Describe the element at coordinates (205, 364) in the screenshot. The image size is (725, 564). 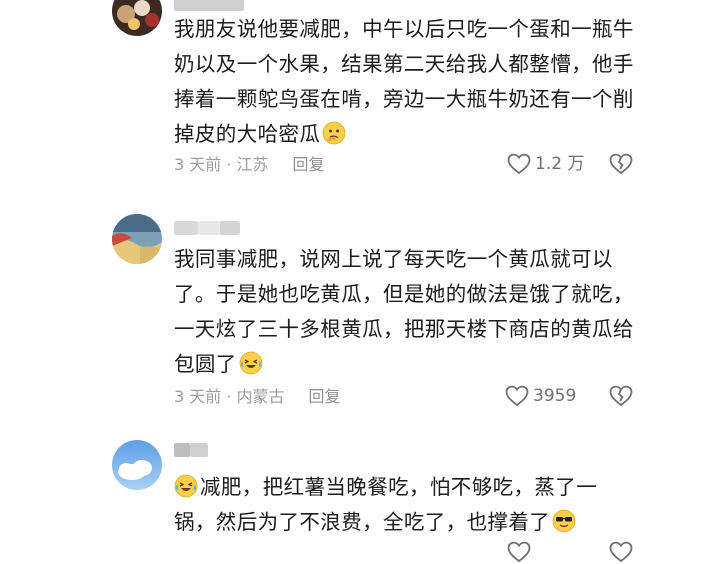
I see `comment-line-text: 包圆了` at that location.